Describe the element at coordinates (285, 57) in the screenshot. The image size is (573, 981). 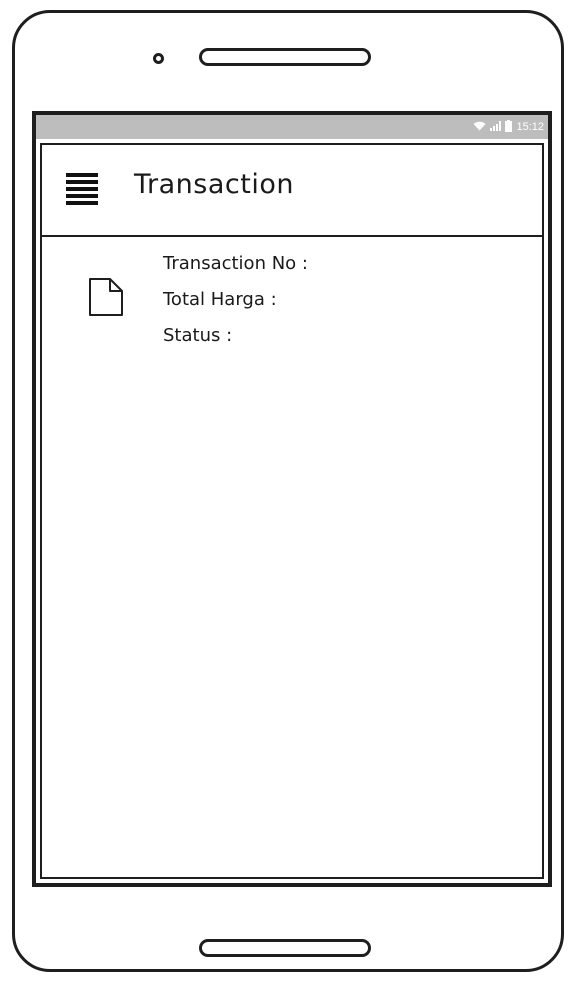
I see `speaker` at that location.